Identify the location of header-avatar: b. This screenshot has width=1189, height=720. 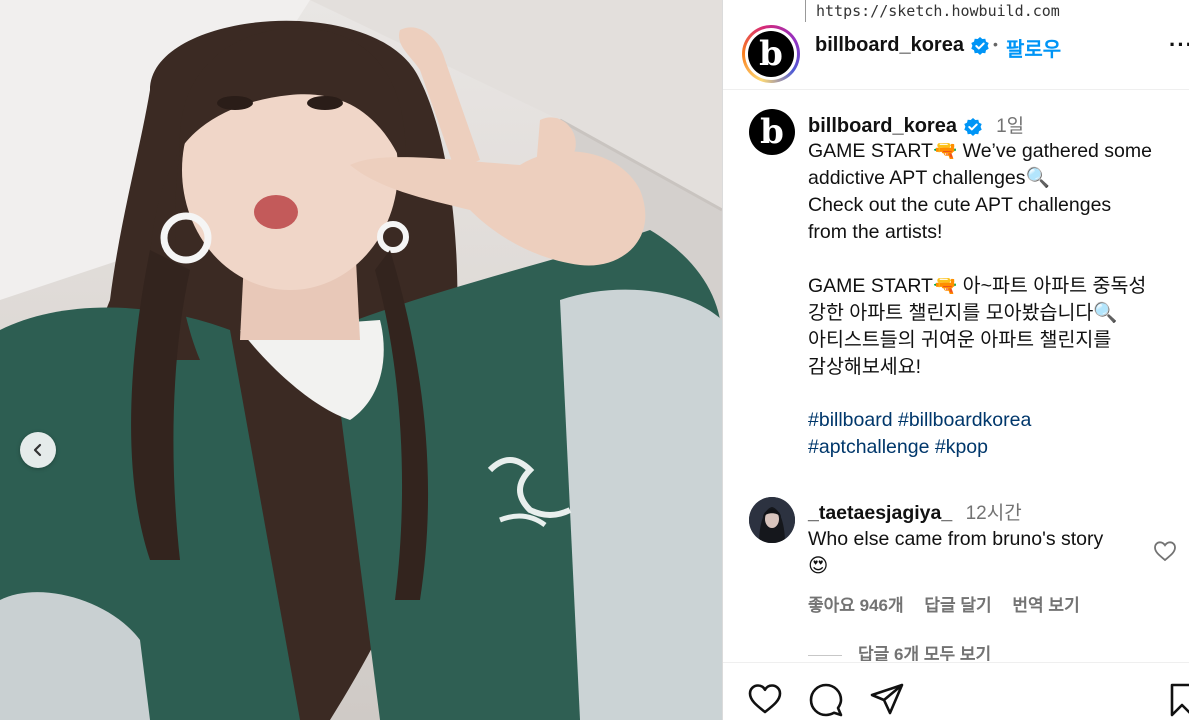
(771, 54).